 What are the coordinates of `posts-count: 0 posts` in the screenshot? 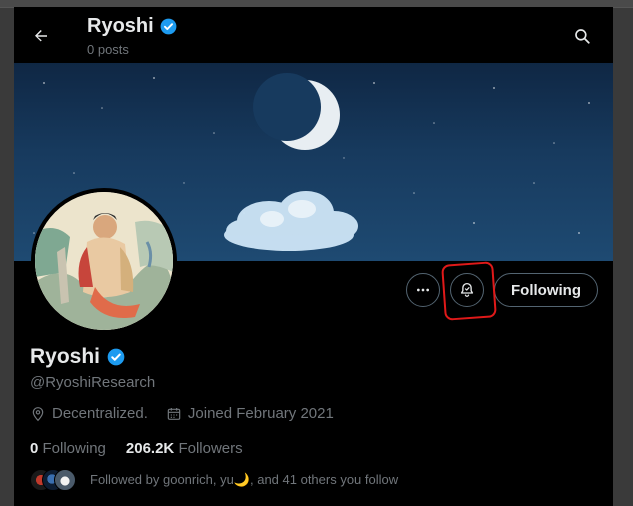 It's located at (108, 49).